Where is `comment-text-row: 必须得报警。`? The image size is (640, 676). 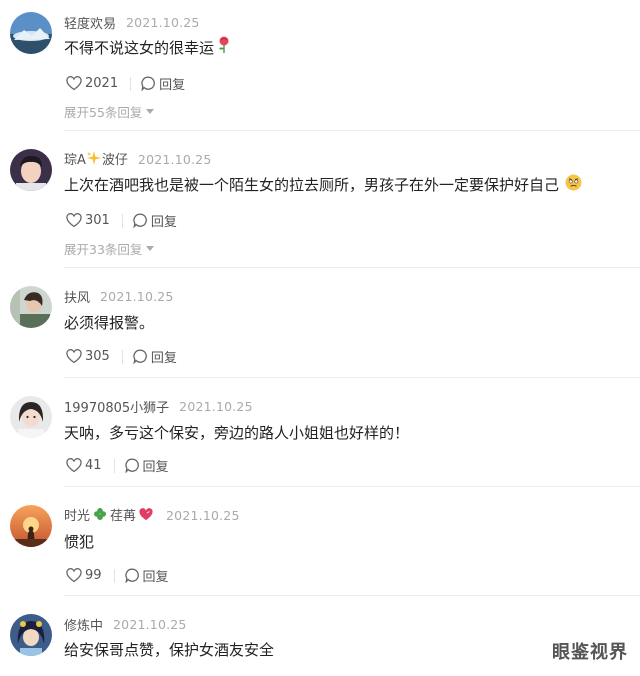 comment-text-row: 必须得报警。 is located at coordinates (109, 322).